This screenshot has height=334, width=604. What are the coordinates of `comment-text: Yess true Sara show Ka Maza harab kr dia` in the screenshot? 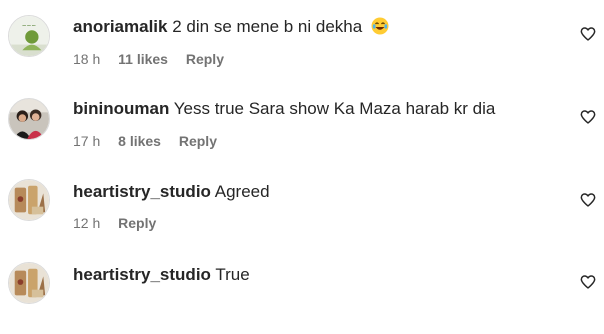 It's located at (334, 108).